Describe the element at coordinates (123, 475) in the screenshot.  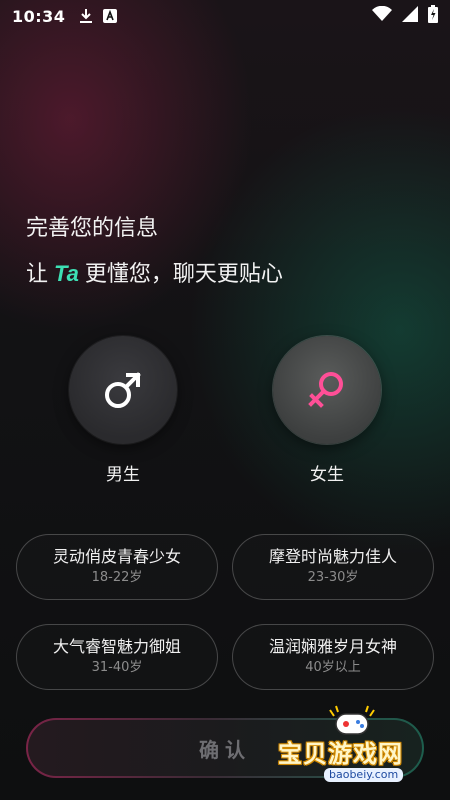
I see `male-label: 男生` at that location.